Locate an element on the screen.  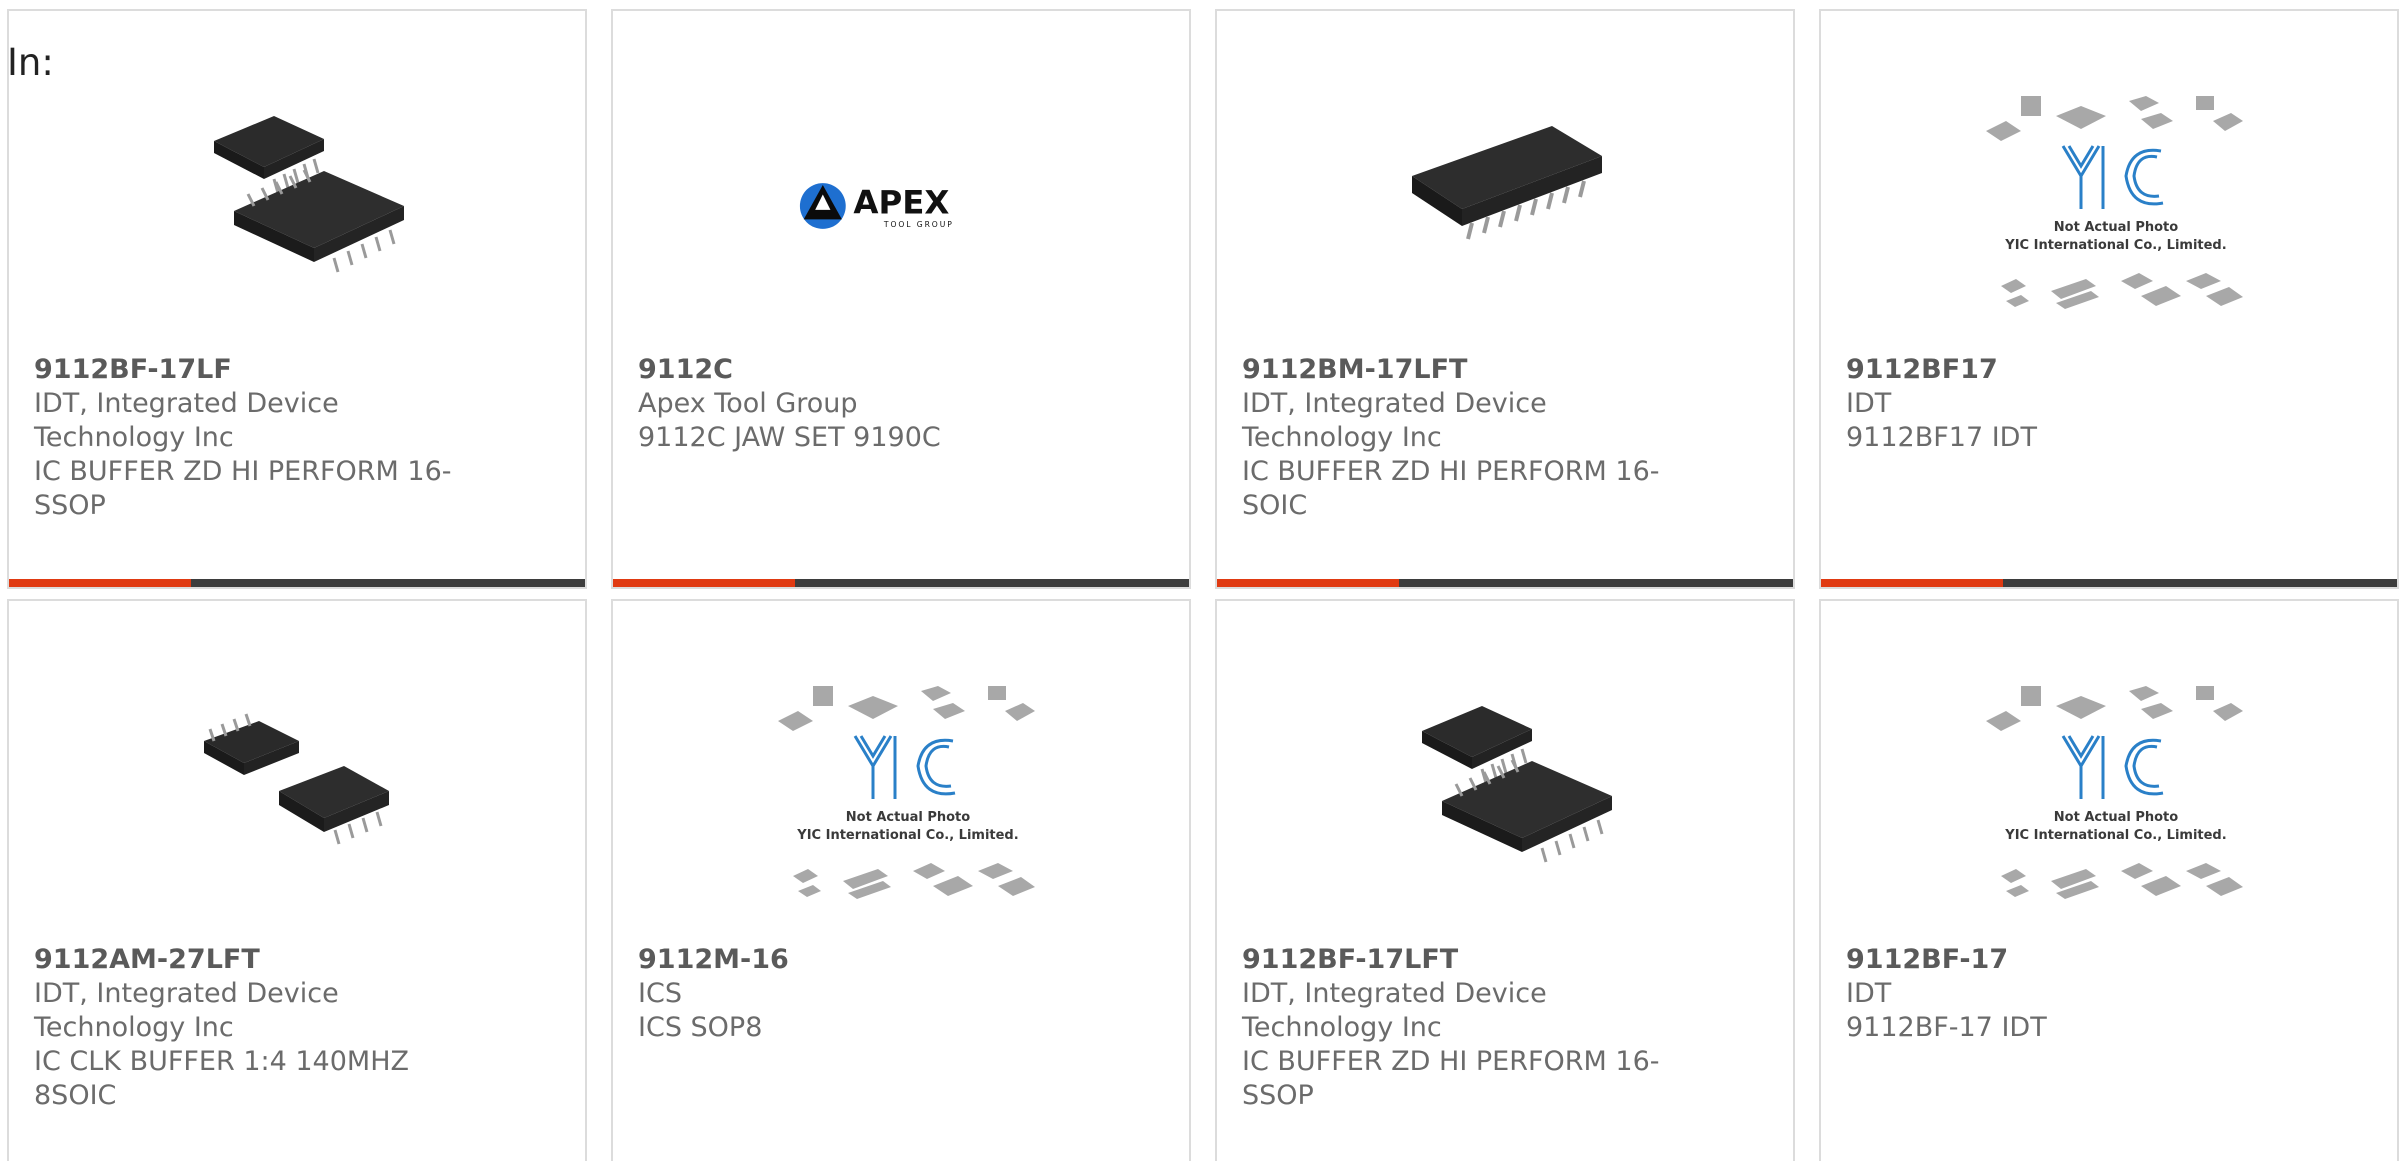
part-number: 9112C is located at coordinates (848, 370).